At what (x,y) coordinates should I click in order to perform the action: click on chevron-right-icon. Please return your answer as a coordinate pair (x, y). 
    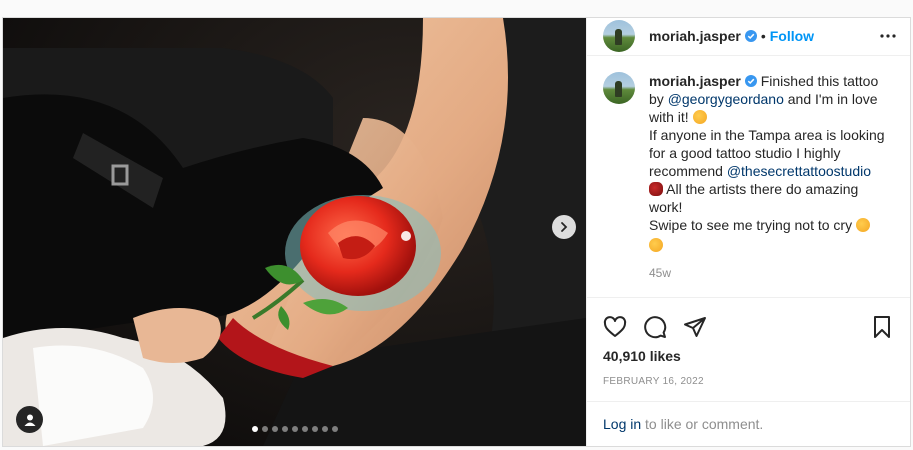
    Looking at the image, I should click on (564, 227).